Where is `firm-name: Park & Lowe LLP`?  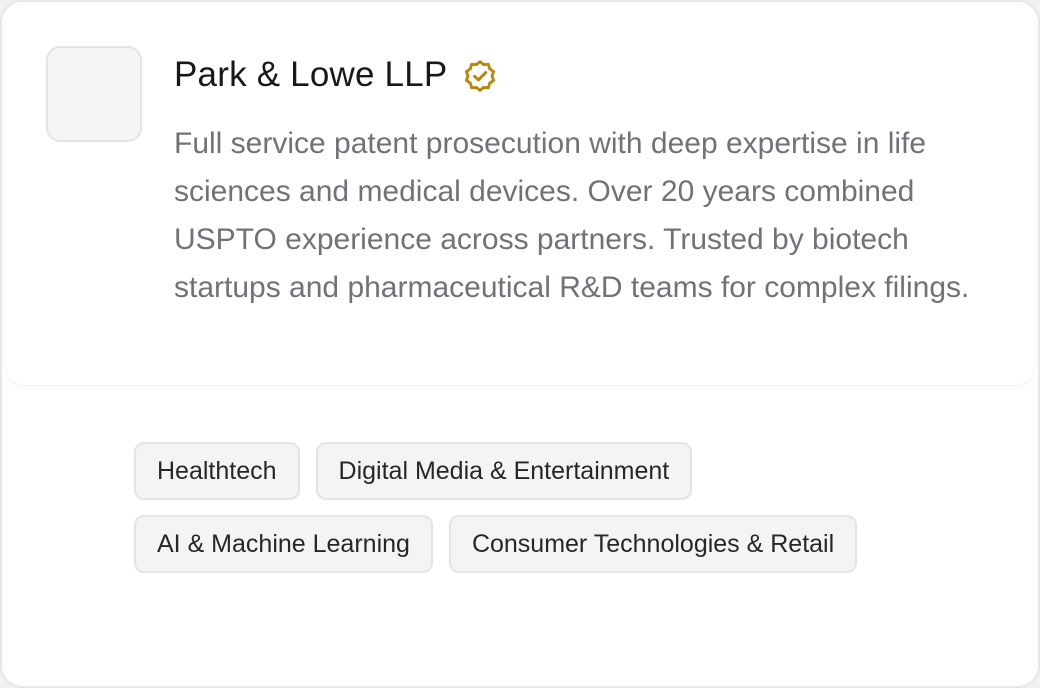
firm-name: Park & Lowe LLP is located at coordinates (310, 75).